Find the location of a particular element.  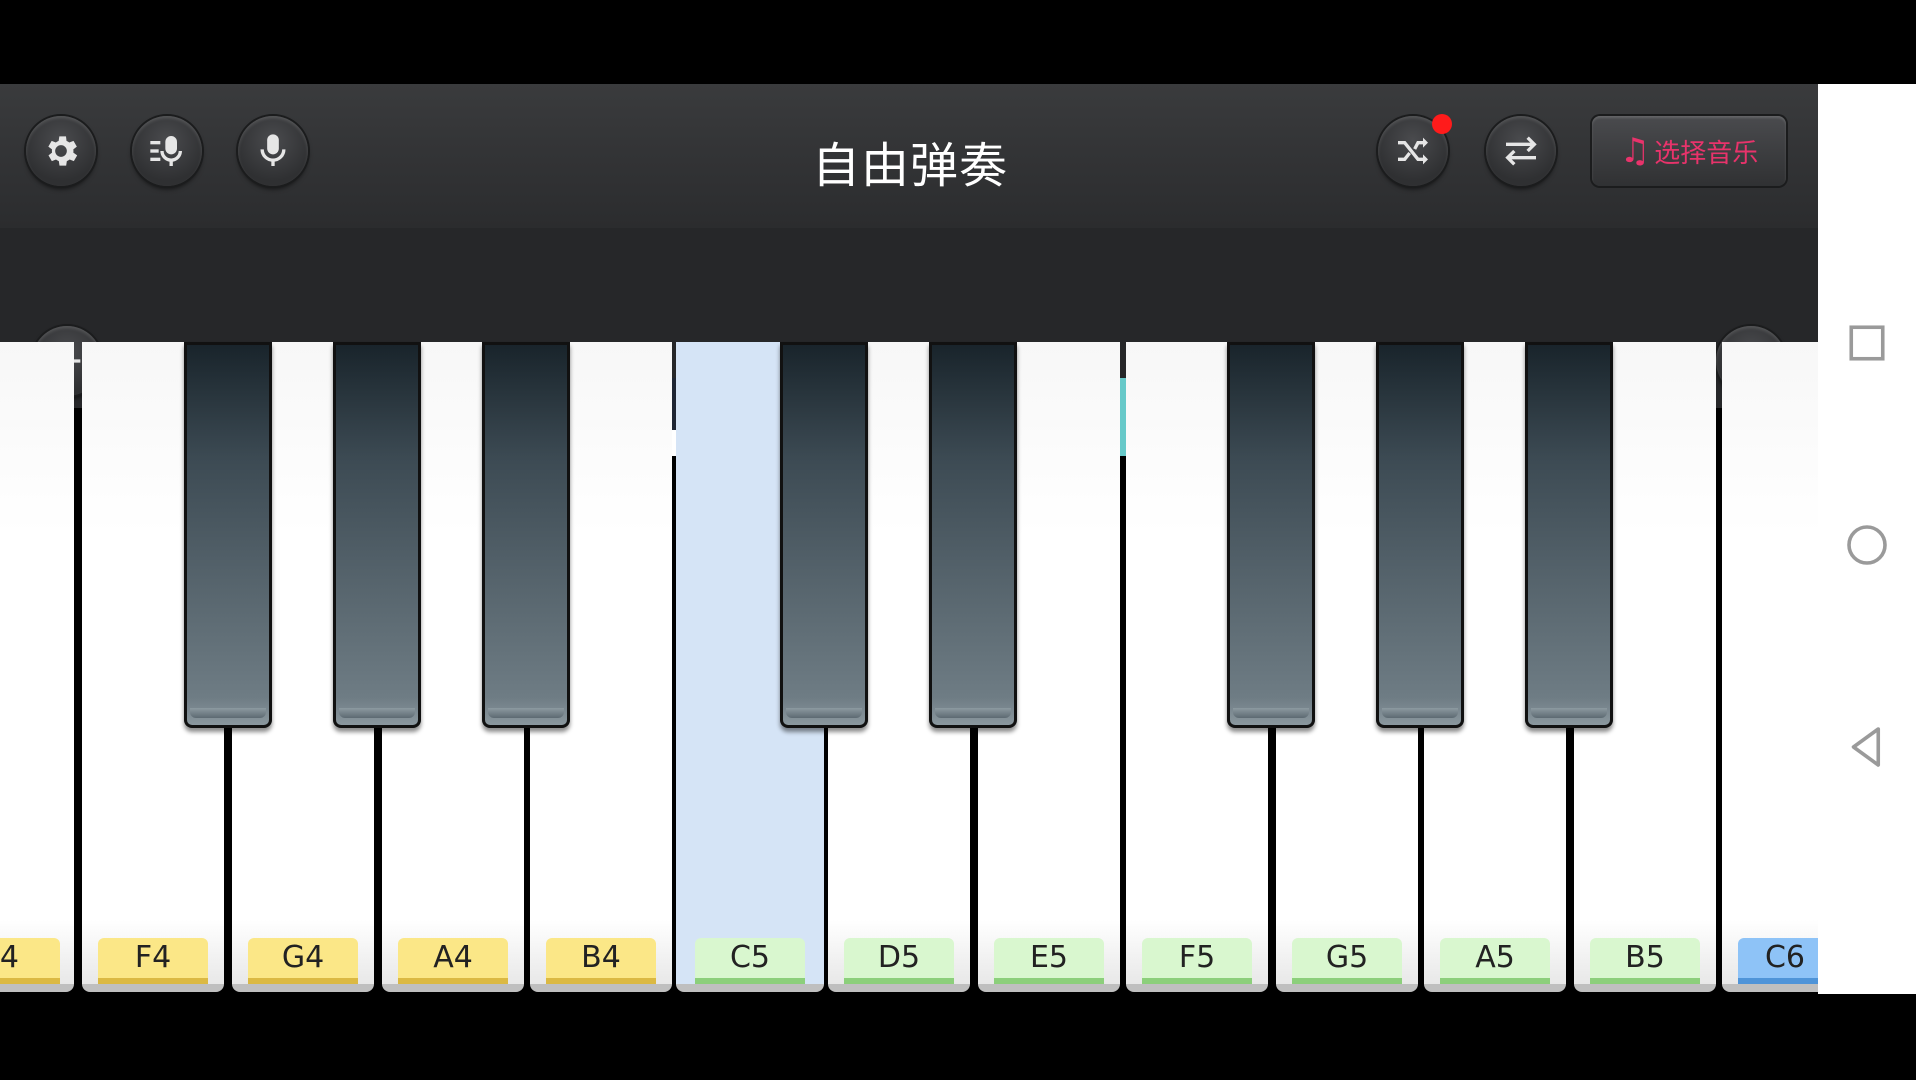

shuffle-icon is located at coordinates (1413, 151).